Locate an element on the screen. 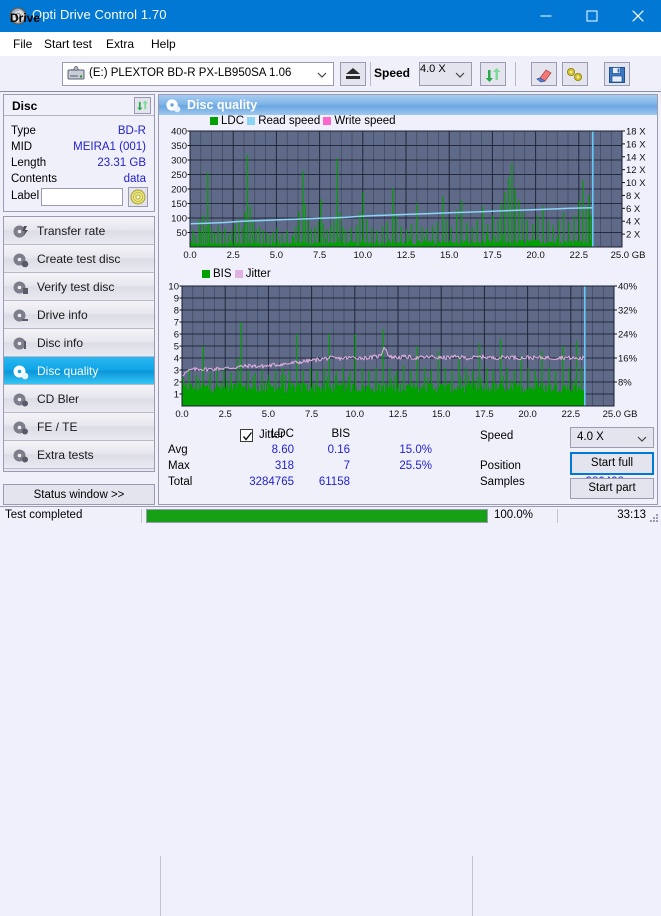 The width and height of the screenshot is (661, 916). sidebar-item-label: Transfer rate is located at coordinates (71, 231).